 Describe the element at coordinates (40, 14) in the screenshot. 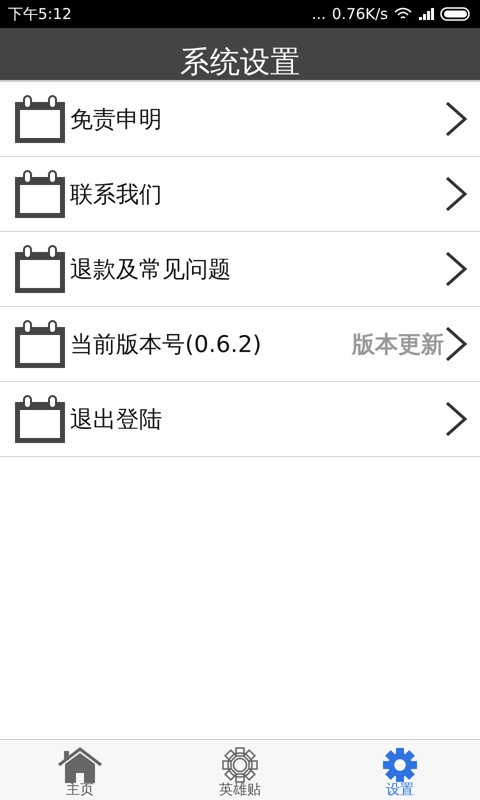

I see `status-time: 下午5:12` at that location.